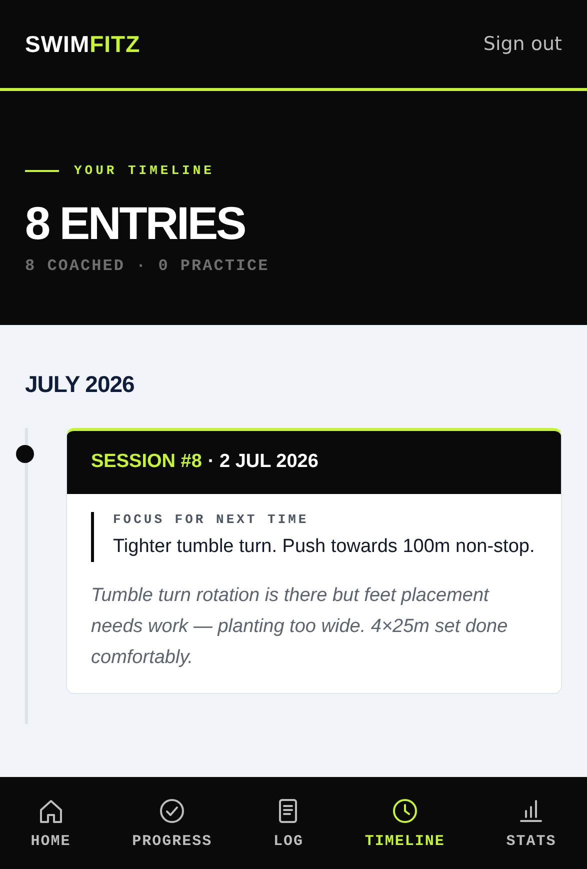  What do you see at coordinates (135, 223) in the screenshot?
I see `entries-title: 8 ENTRIES` at bounding box center [135, 223].